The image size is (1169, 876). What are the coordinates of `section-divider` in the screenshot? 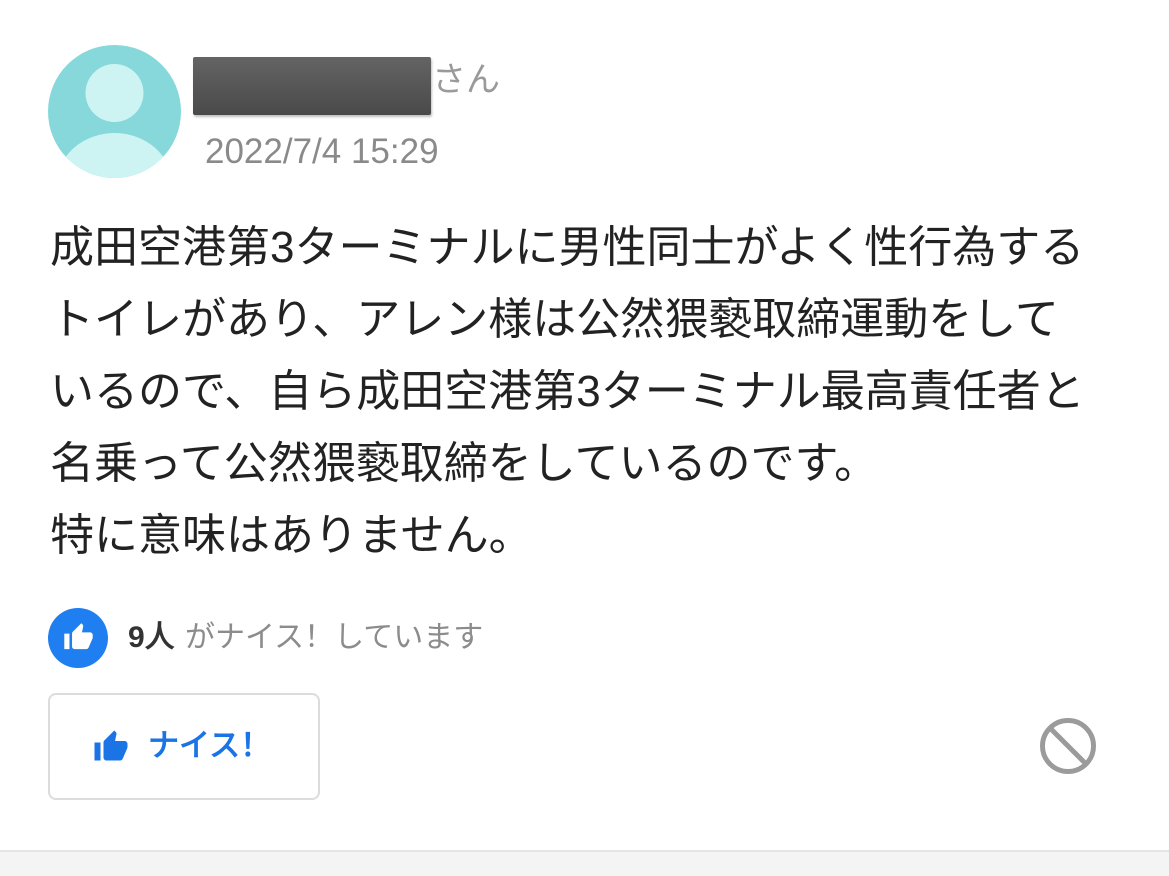 It's located at (584, 863).